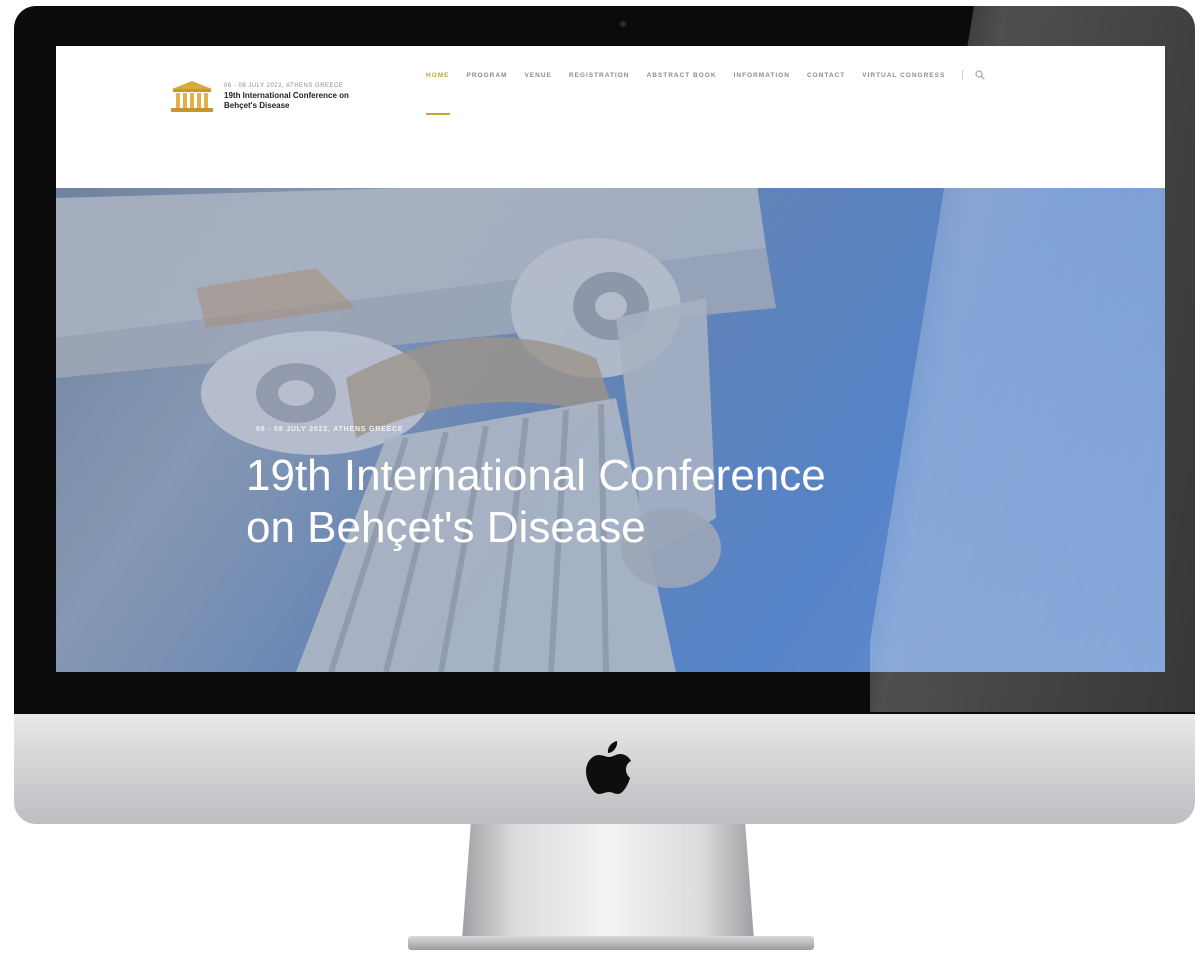 Image resolution: width=1195 pixels, height=954 pixels. Describe the element at coordinates (611, 943) in the screenshot. I see `monitor-stand-base` at that location.